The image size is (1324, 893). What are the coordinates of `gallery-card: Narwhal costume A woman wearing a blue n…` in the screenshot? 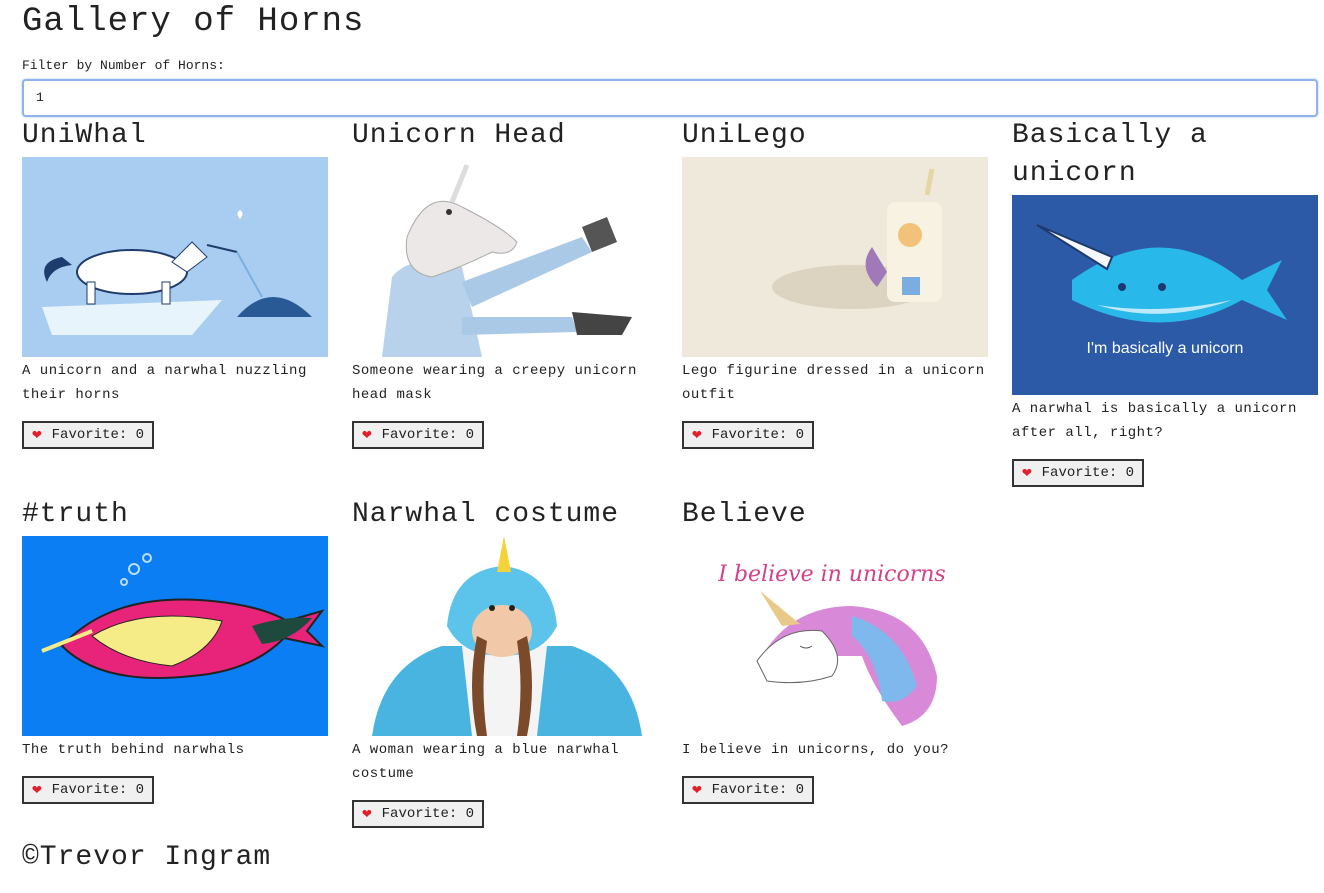 It's located at (505, 662).